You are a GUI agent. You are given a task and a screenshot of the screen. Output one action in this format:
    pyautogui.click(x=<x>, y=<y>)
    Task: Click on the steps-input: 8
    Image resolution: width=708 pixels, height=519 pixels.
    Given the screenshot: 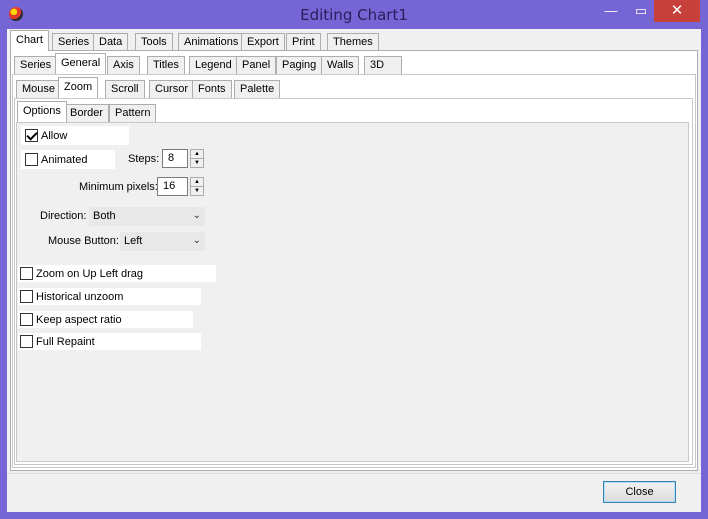 What is the action you would take?
    pyautogui.click(x=175, y=158)
    